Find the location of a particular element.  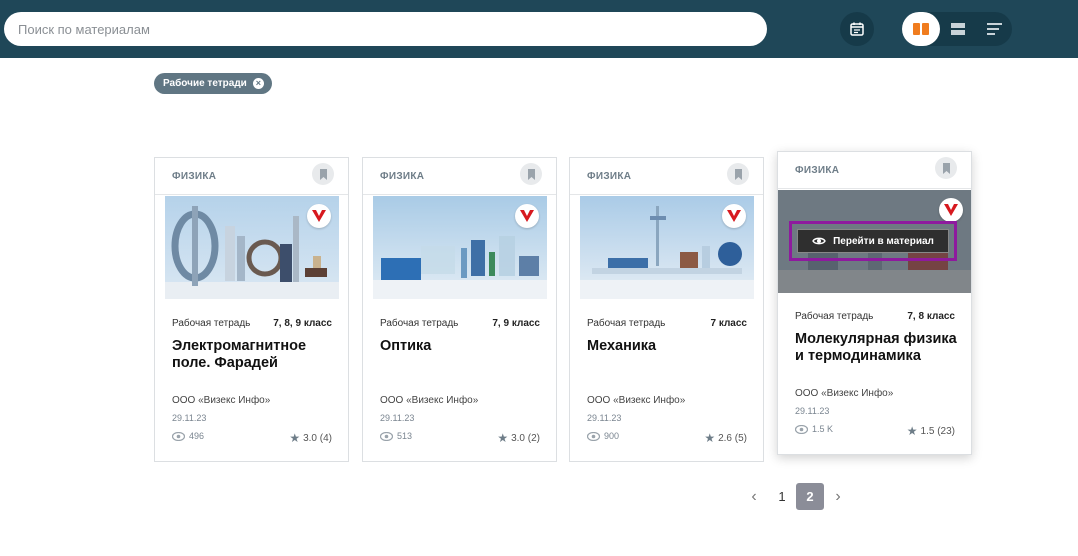

card-grade: 7, 9 класс is located at coordinates (516, 323).